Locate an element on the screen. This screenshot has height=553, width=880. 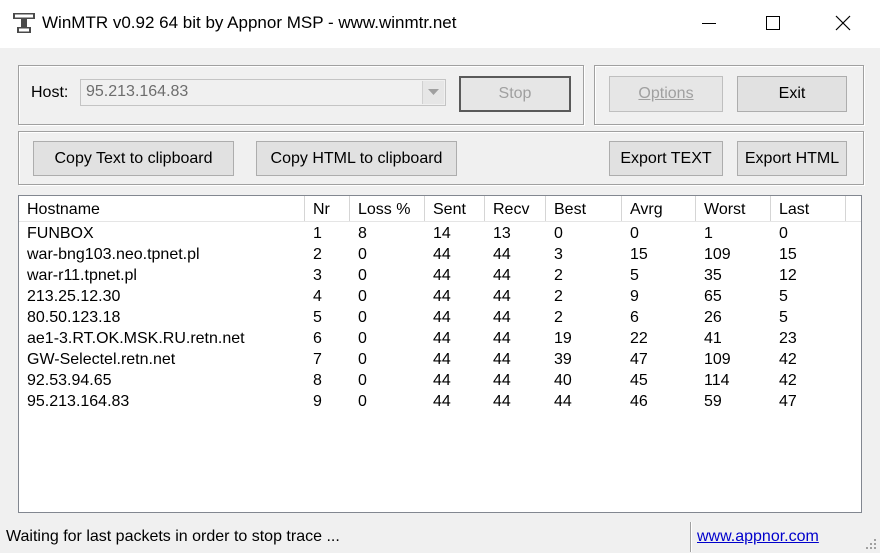
copy-html-button: Copy HTML to clipboard is located at coordinates (356, 158).